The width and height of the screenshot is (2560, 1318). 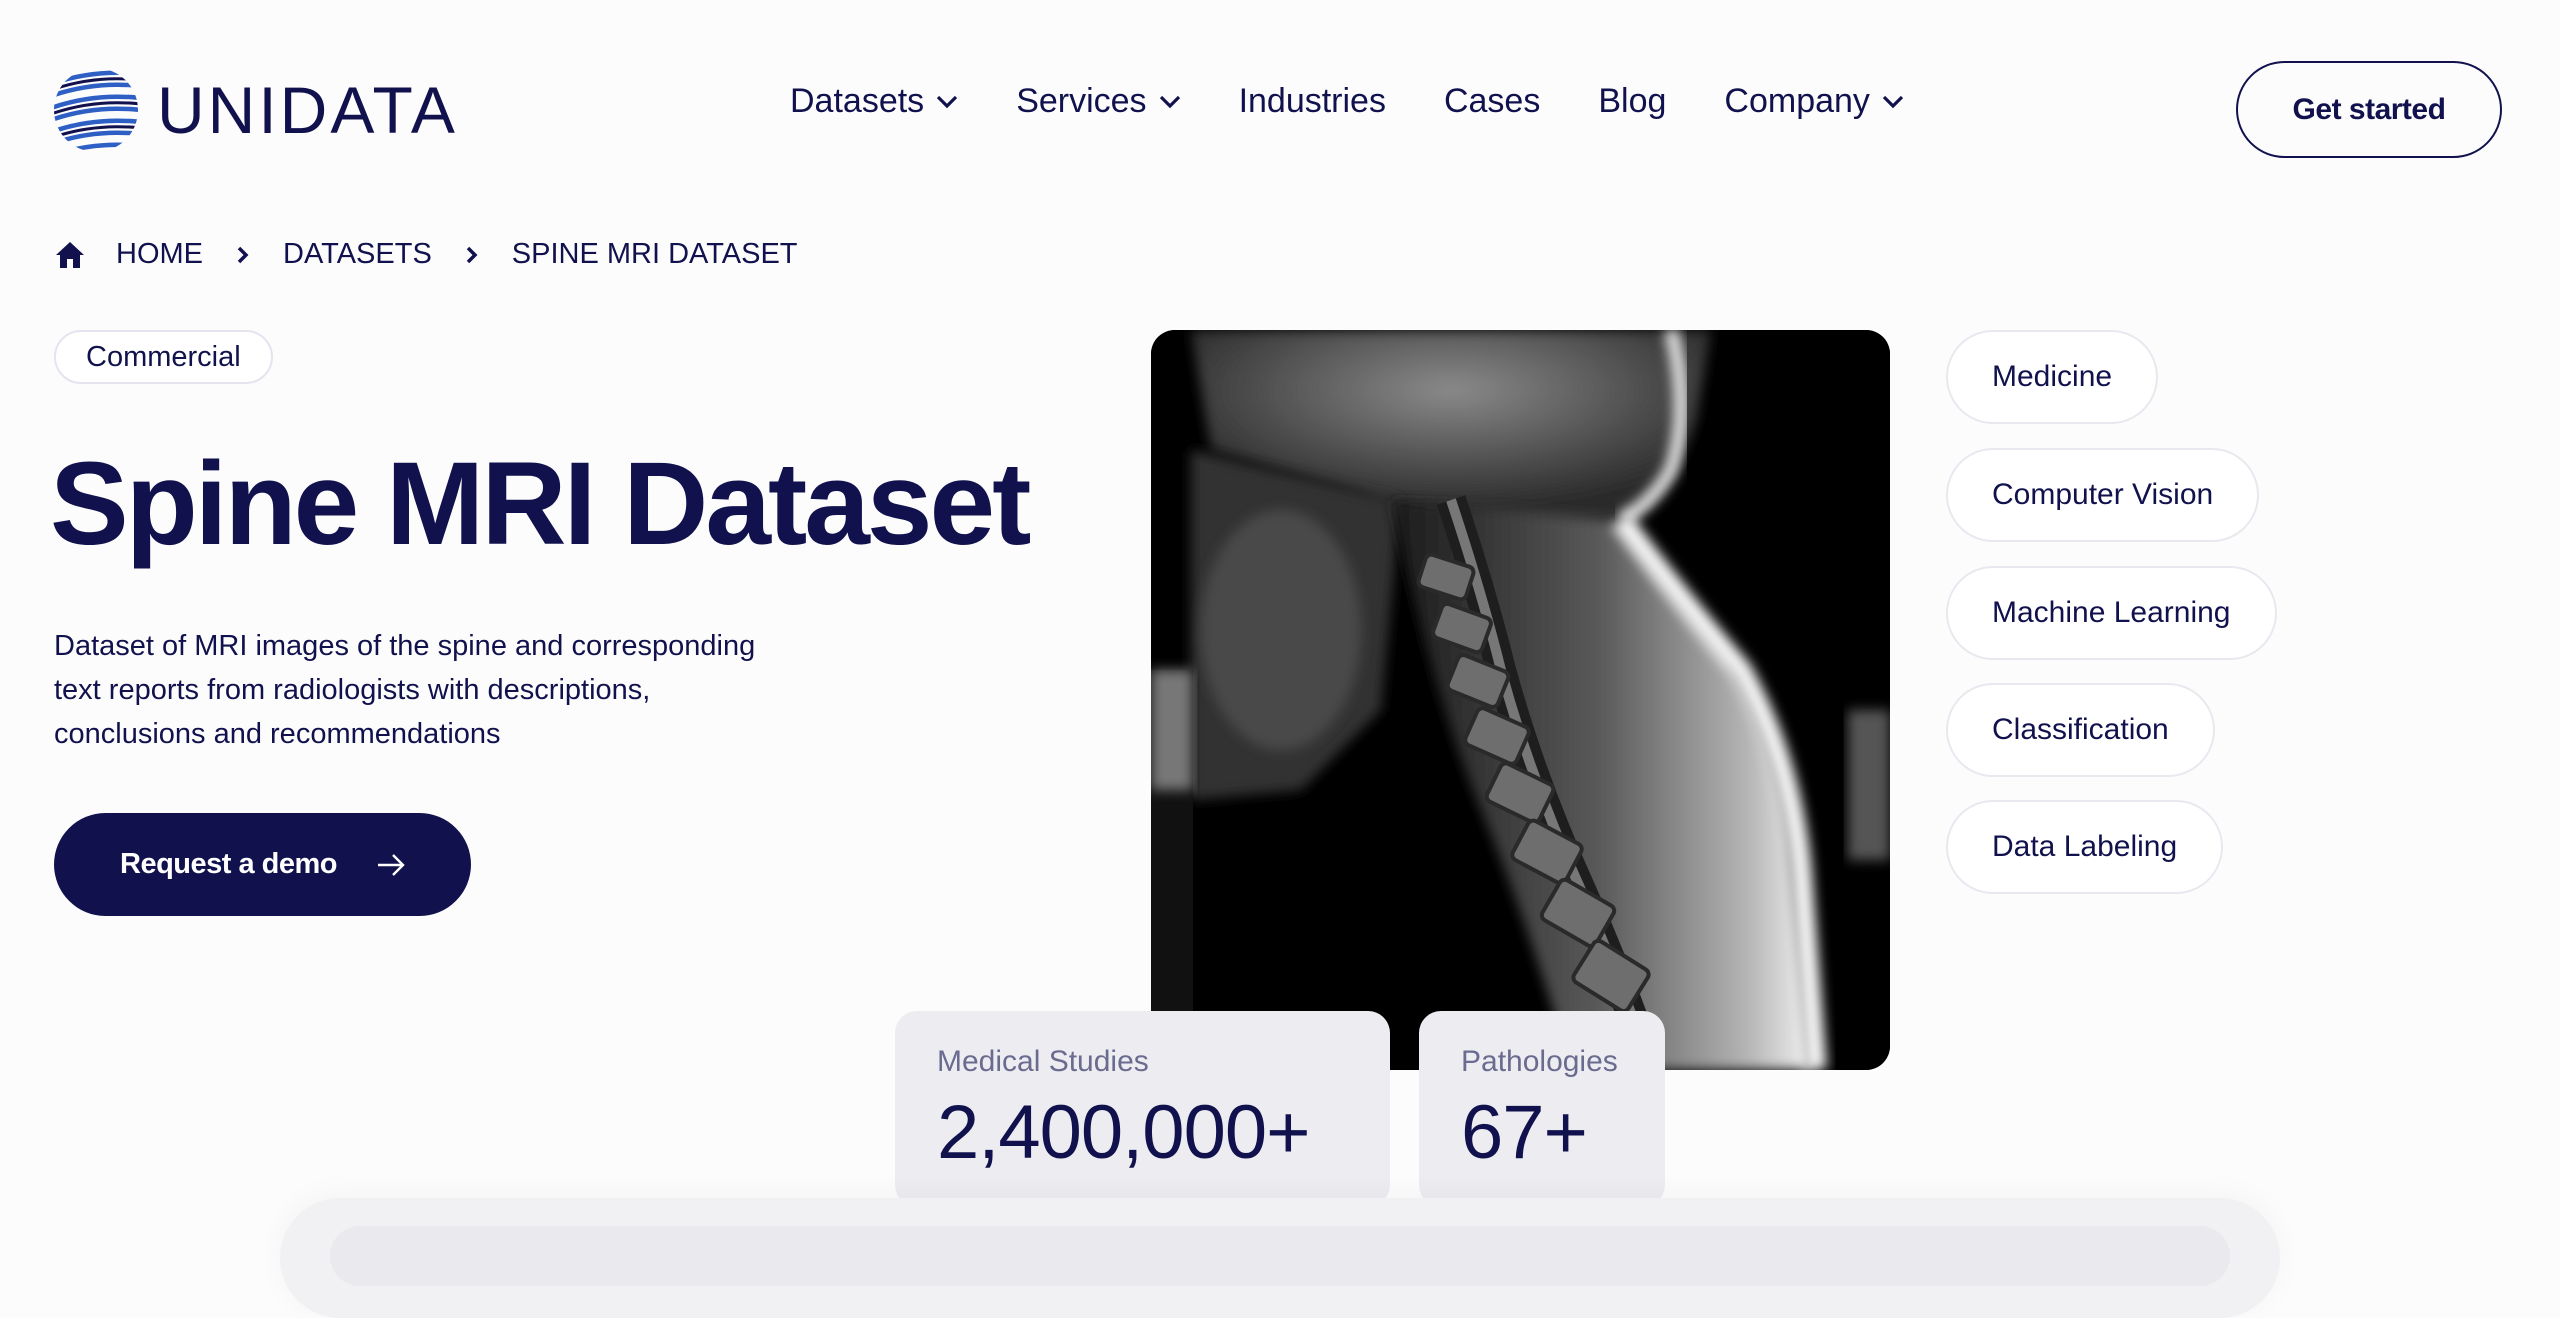 I want to click on get-started-button: Get started, so click(x=2369, y=109).